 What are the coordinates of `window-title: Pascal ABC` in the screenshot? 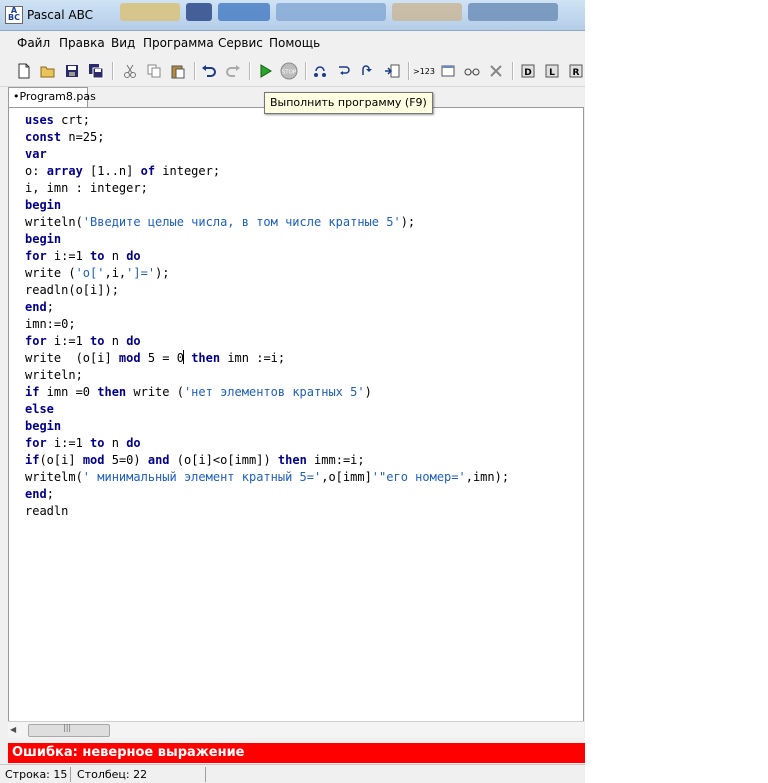 It's located at (60, 15).